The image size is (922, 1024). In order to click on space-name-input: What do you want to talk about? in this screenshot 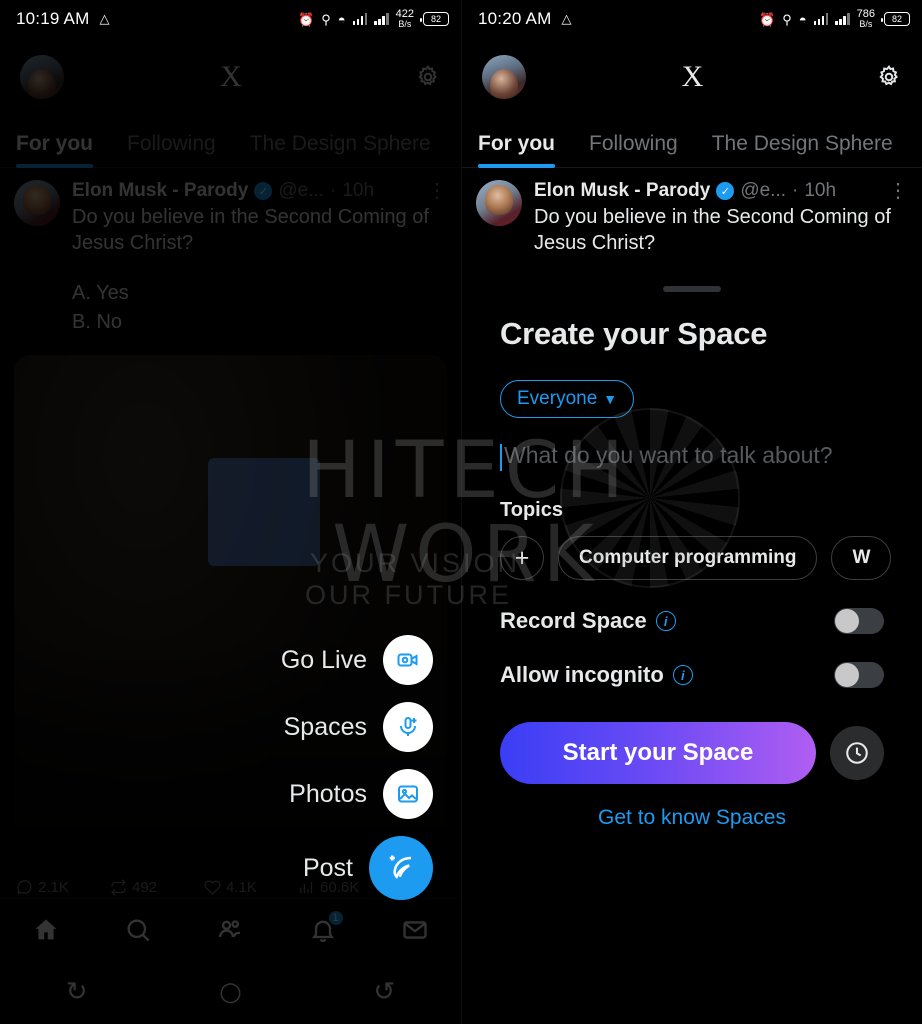, I will do `click(692, 455)`.